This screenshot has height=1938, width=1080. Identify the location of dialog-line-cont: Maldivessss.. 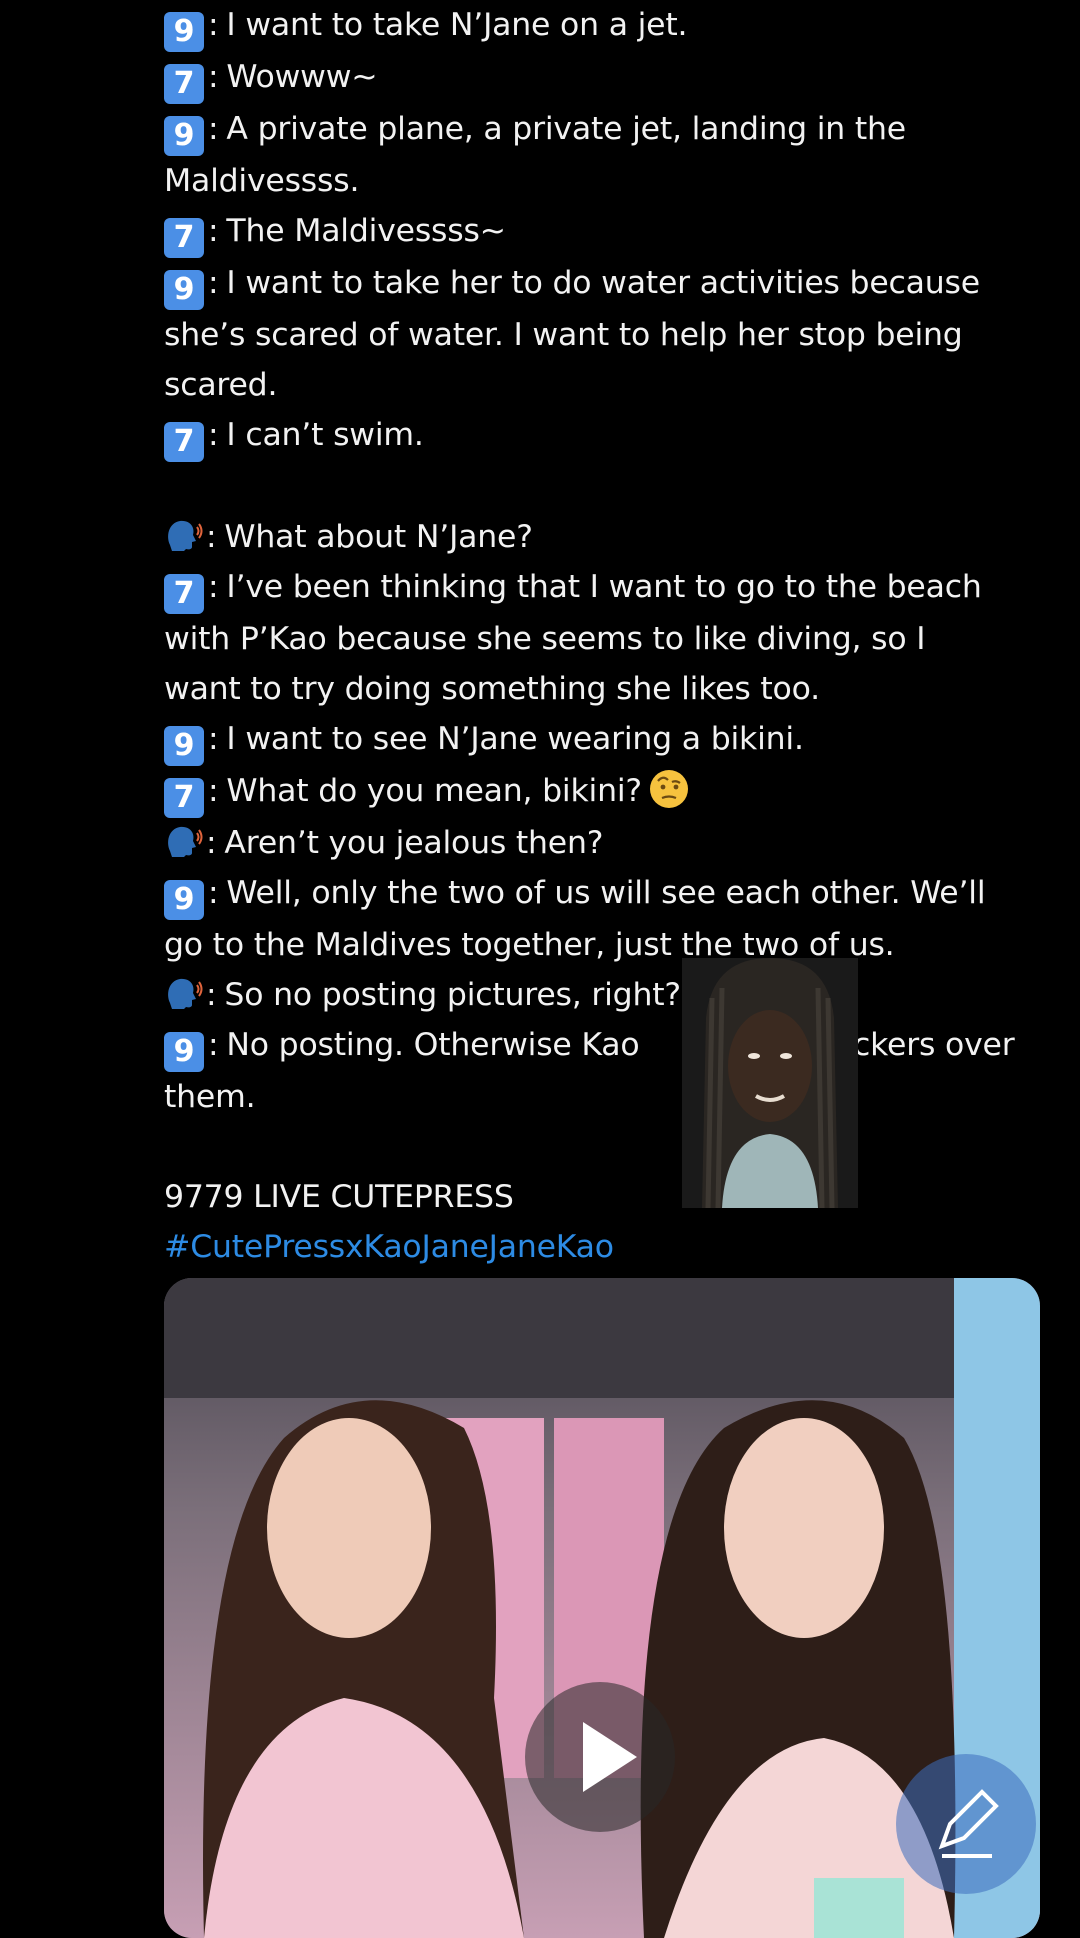
(262, 181).